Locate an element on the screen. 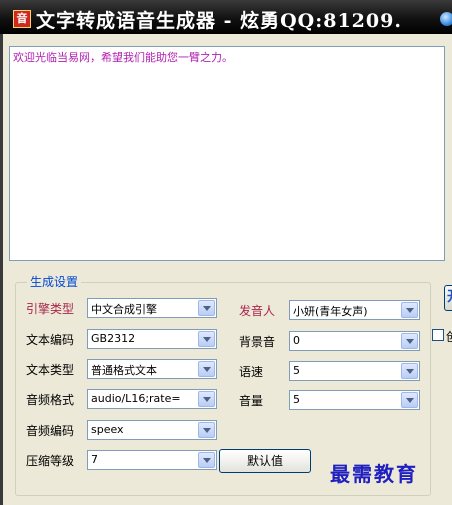  speaker-label: 发音人 is located at coordinates (257, 311).